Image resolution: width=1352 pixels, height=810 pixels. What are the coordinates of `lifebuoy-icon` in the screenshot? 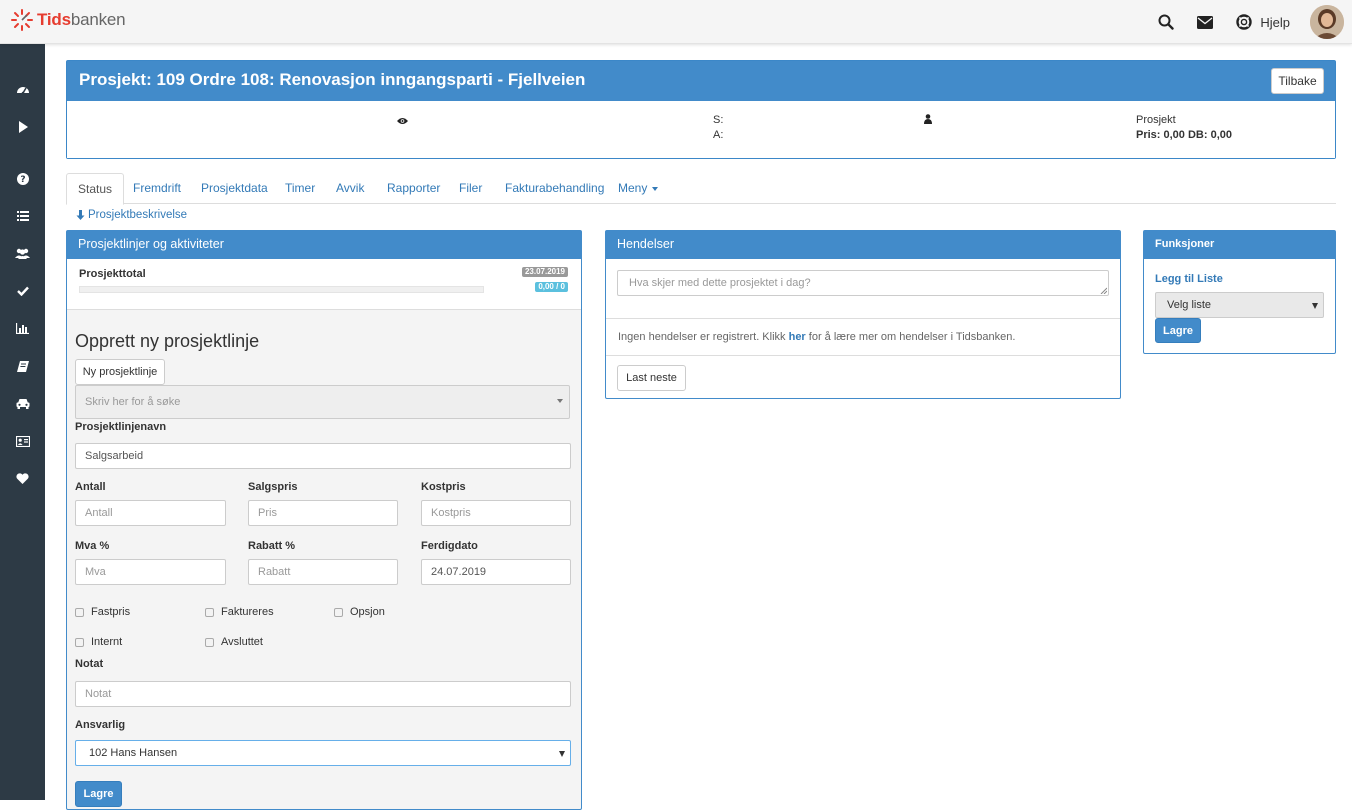 It's located at (1244, 22).